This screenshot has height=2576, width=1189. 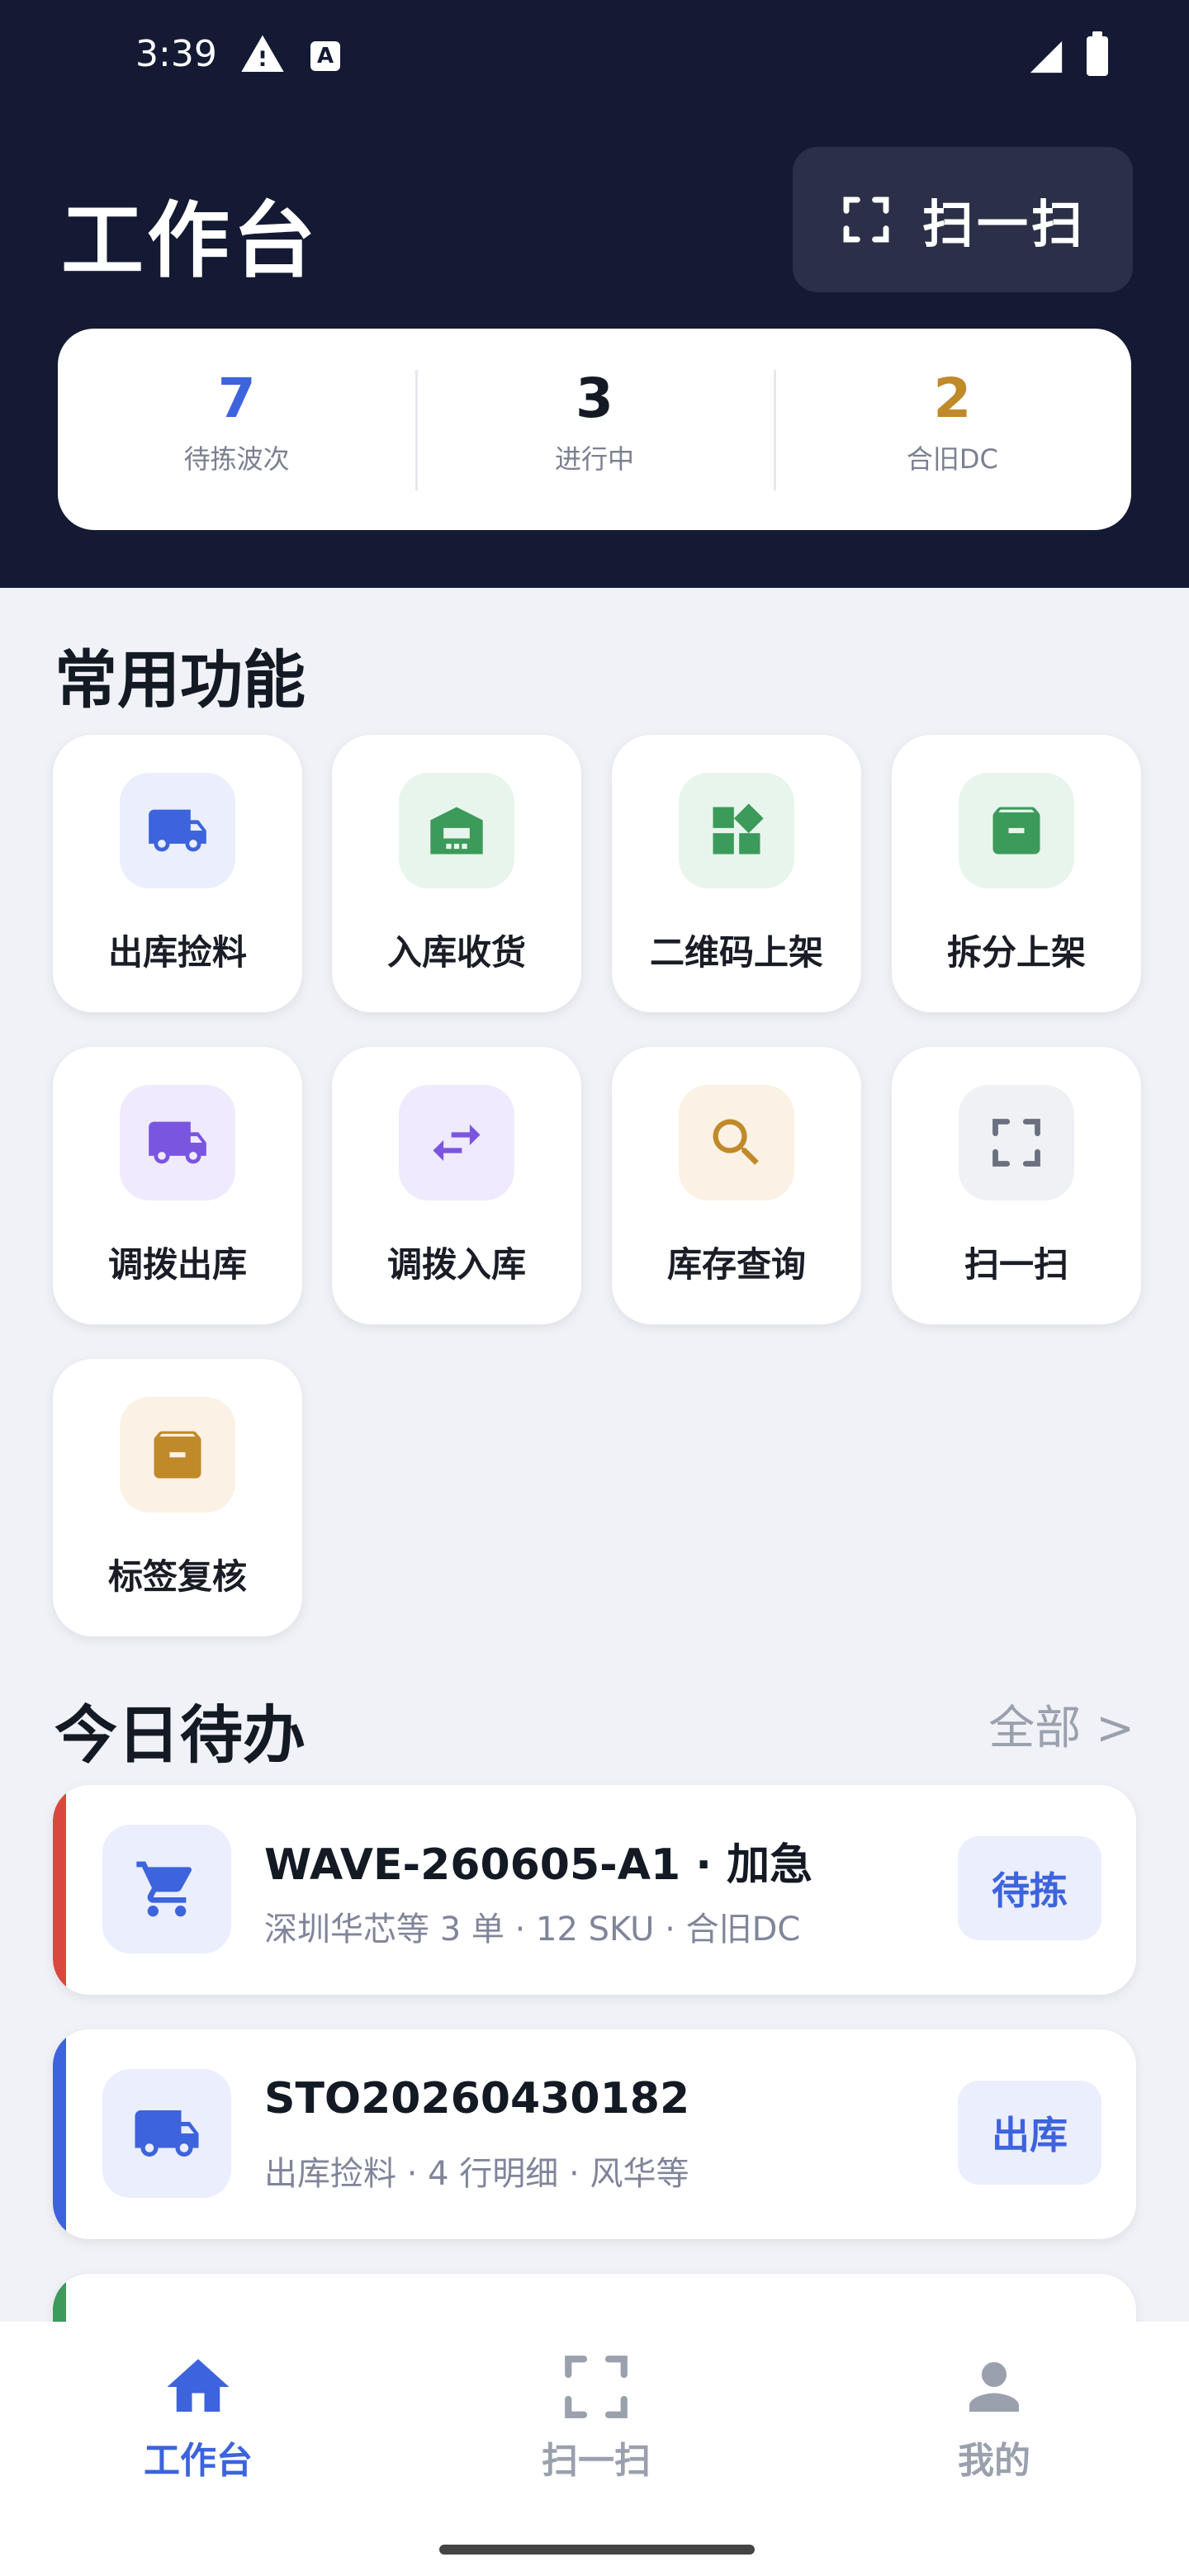 I want to click on page-title: 工作台, so click(x=190, y=240).